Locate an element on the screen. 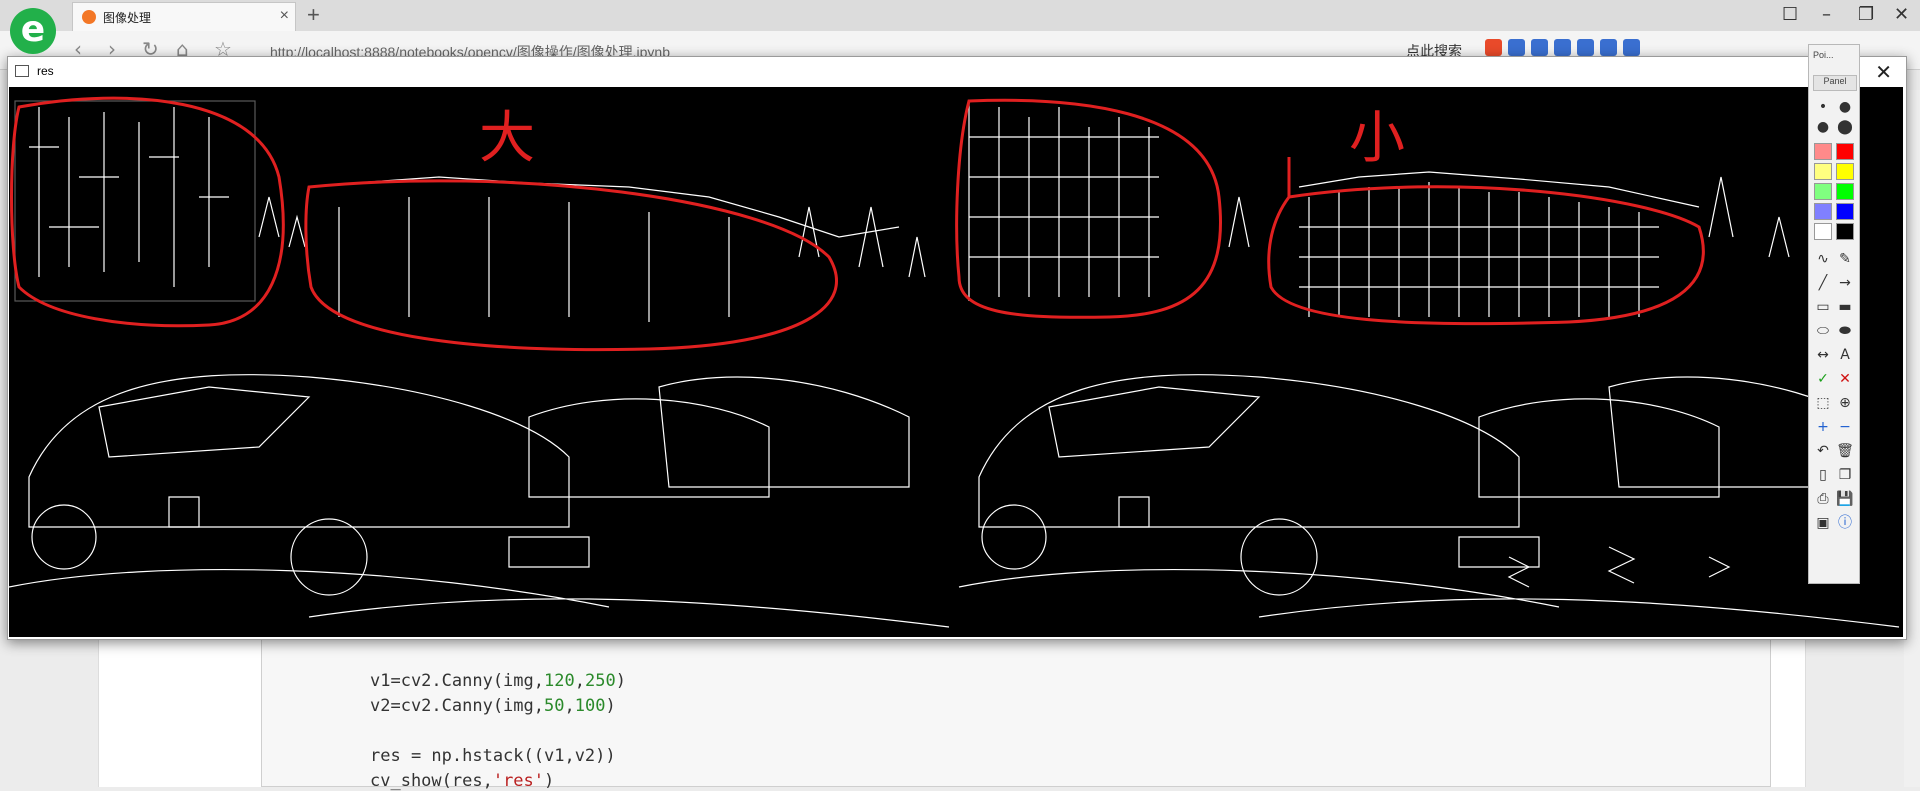 The width and height of the screenshot is (1920, 791). annotation-label-small: 小 is located at coordinates (1377, 138).